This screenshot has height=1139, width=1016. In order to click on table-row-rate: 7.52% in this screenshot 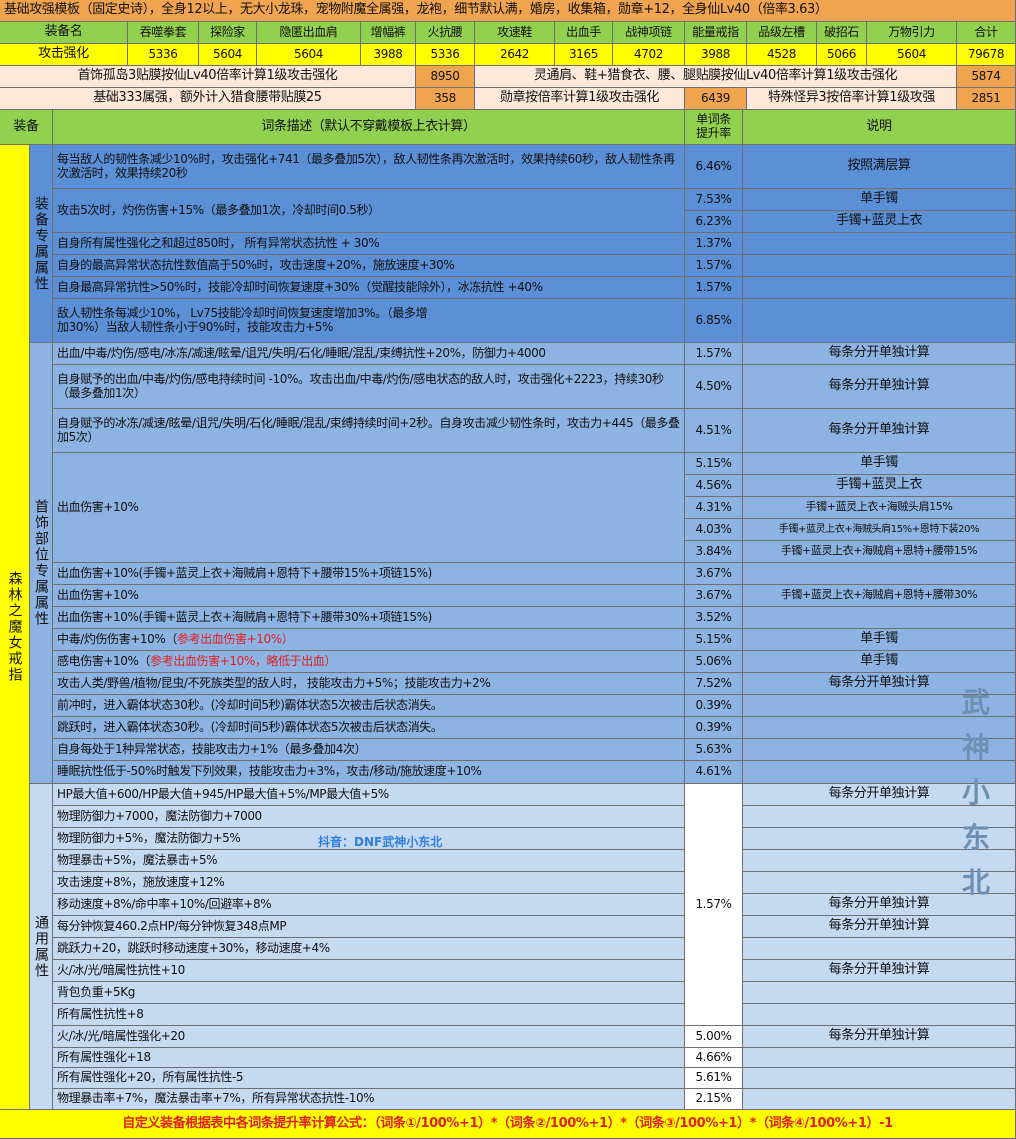, I will do `click(714, 684)`.